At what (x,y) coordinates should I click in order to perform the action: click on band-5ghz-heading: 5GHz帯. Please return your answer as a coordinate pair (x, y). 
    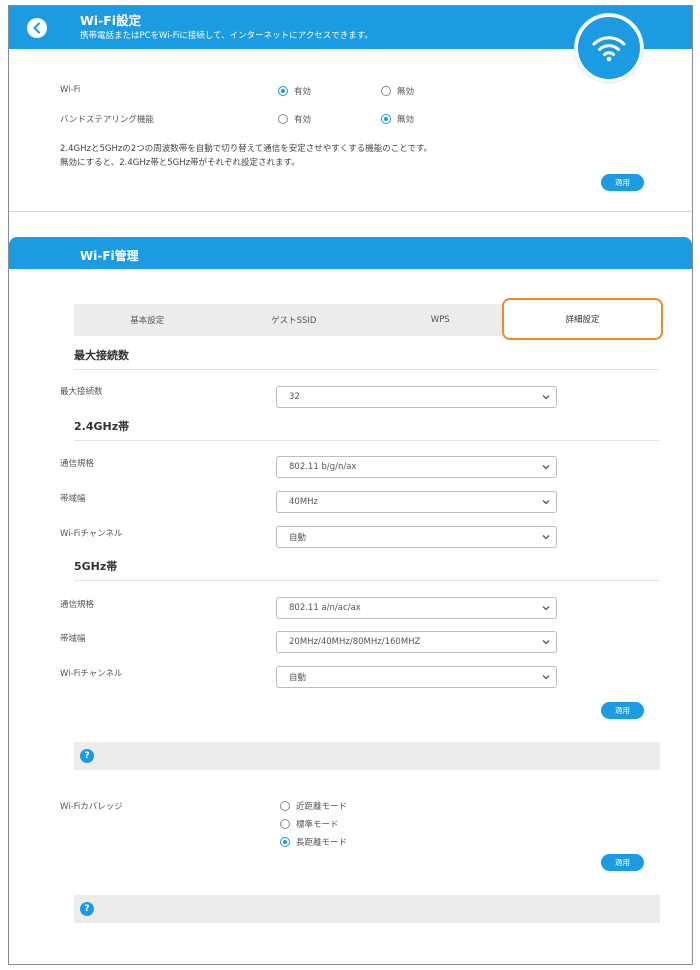
    Looking at the image, I should click on (96, 566).